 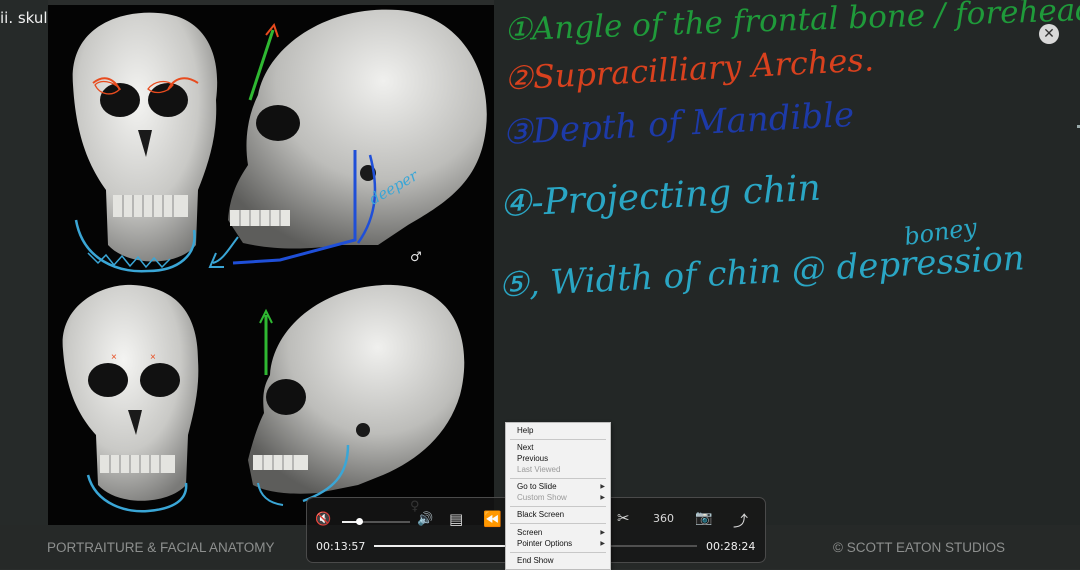 I want to click on share-icon: ⤴, so click(x=740, y=520).